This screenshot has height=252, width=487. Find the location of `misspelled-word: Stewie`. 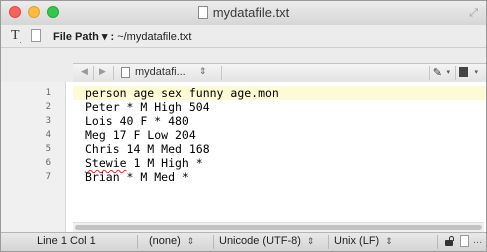

misspelled-word: Stewie is located at coordinates (106, 163).